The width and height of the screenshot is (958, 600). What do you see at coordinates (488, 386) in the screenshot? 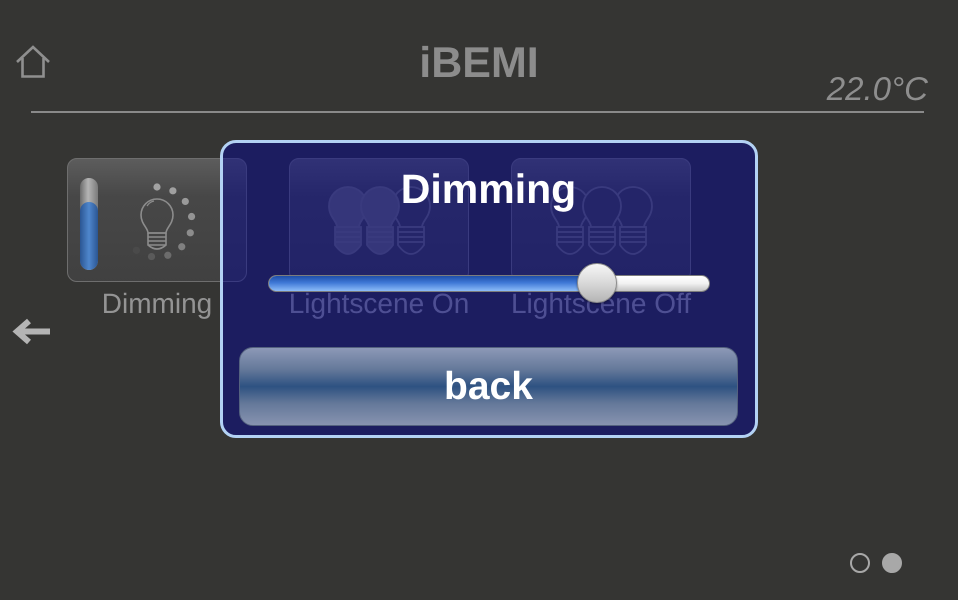
I see `back-button: back` at bounding box center [488, 386].